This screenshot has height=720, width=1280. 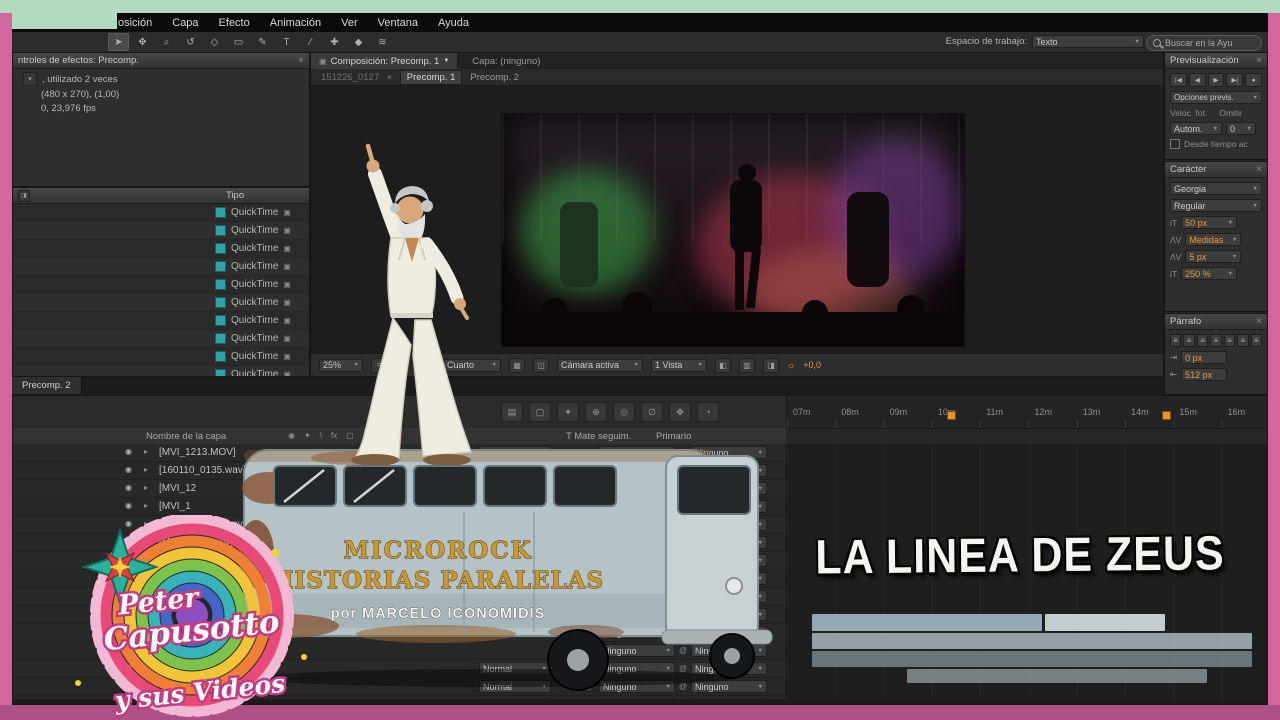 I want to click on subtab-dim: 151226_0127, so click(x=350, y=77).